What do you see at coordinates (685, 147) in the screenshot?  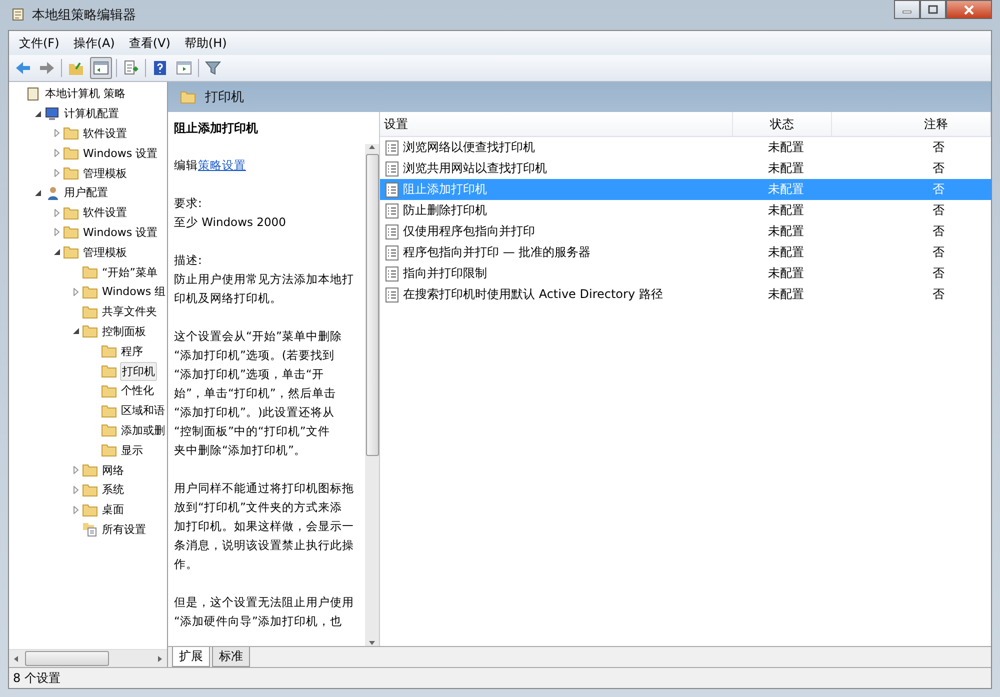 I see `table-row: 浏览网络以便查找打印机 未配置 否` at bounding box center [685, 147].